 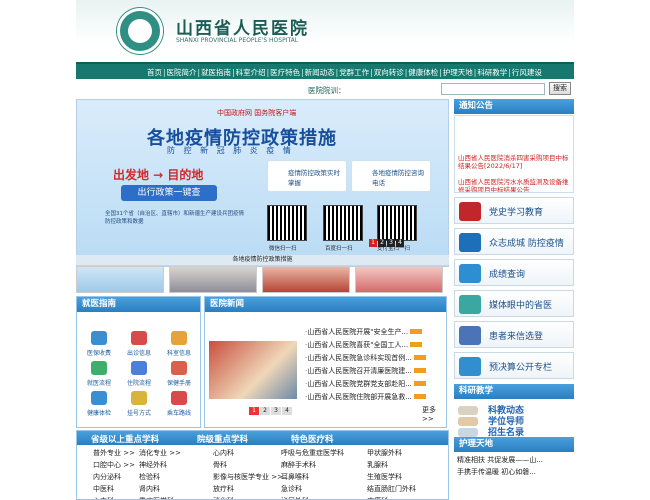 What do you see at coordinates (114, 465) in the screenshot?
I see `specialty-link: 口腔中心 >>` at bounding box center [114, 465].